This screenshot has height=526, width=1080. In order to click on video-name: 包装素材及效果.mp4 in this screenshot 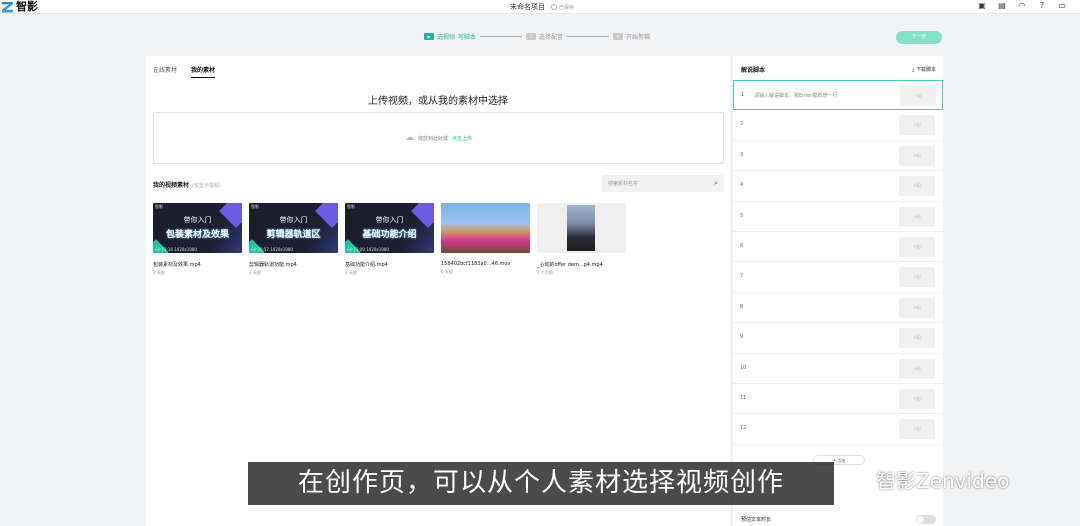, I will do `click(177, 265)`.